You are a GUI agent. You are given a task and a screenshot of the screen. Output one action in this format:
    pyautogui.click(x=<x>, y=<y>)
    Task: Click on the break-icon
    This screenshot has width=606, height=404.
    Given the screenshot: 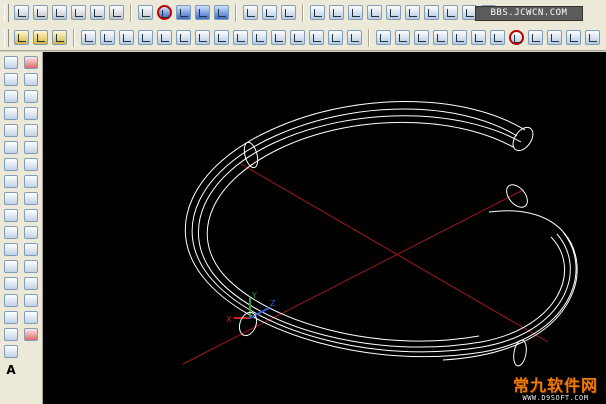 What is the action you would take?
    pyautogui.click(x=31, y=266)
    